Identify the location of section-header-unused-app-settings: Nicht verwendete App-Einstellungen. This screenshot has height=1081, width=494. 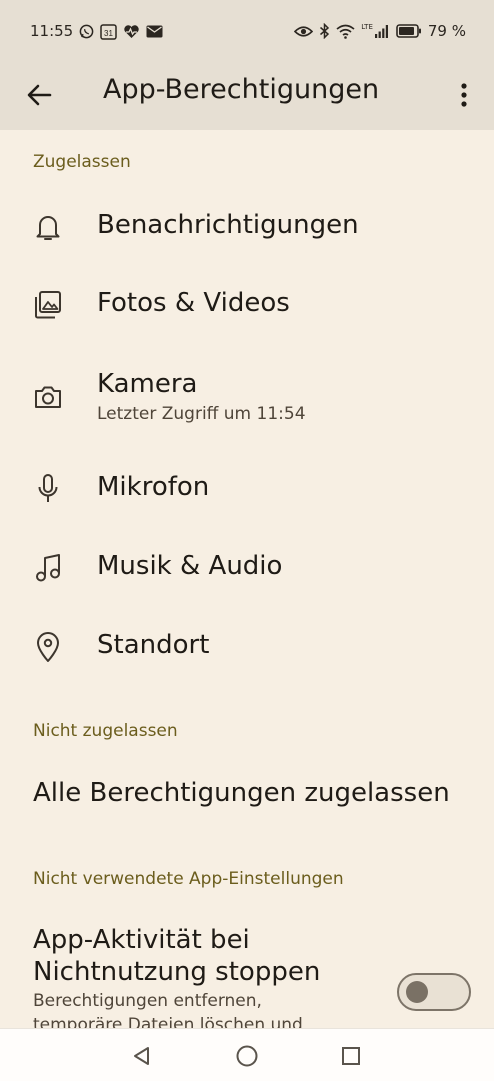
(188, 879).